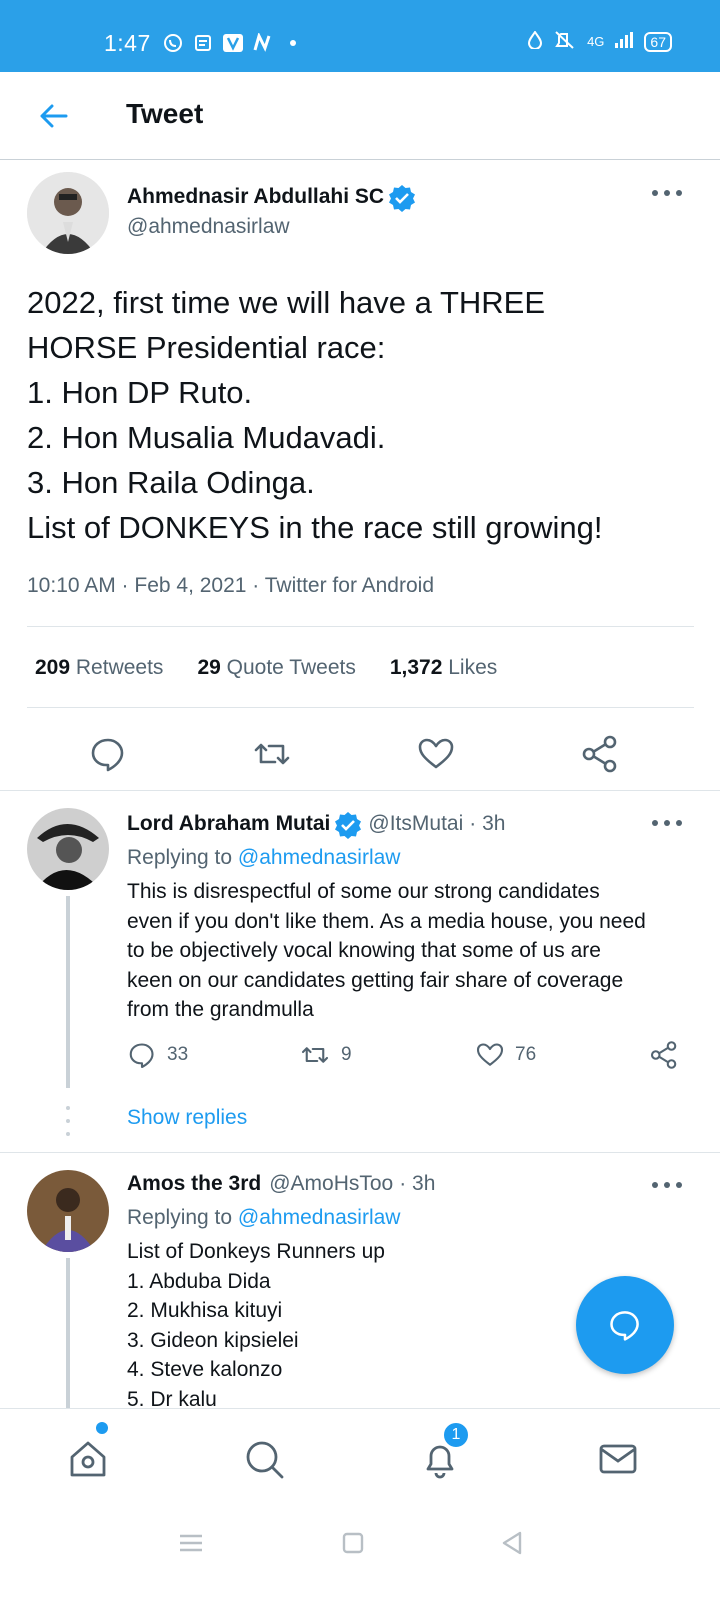  What do you see at coordinates (513, 1543) in the screenshot?
I see `back-triangle-icon` at bounding box center [513, 1543].